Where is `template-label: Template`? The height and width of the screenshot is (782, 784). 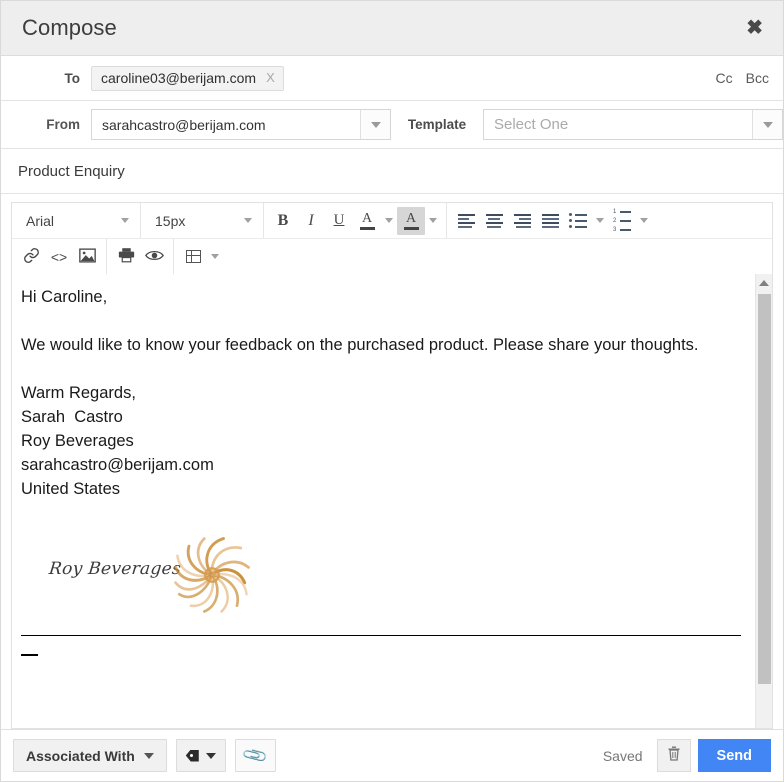
template-label: Template is located at coordinates (437, 124).